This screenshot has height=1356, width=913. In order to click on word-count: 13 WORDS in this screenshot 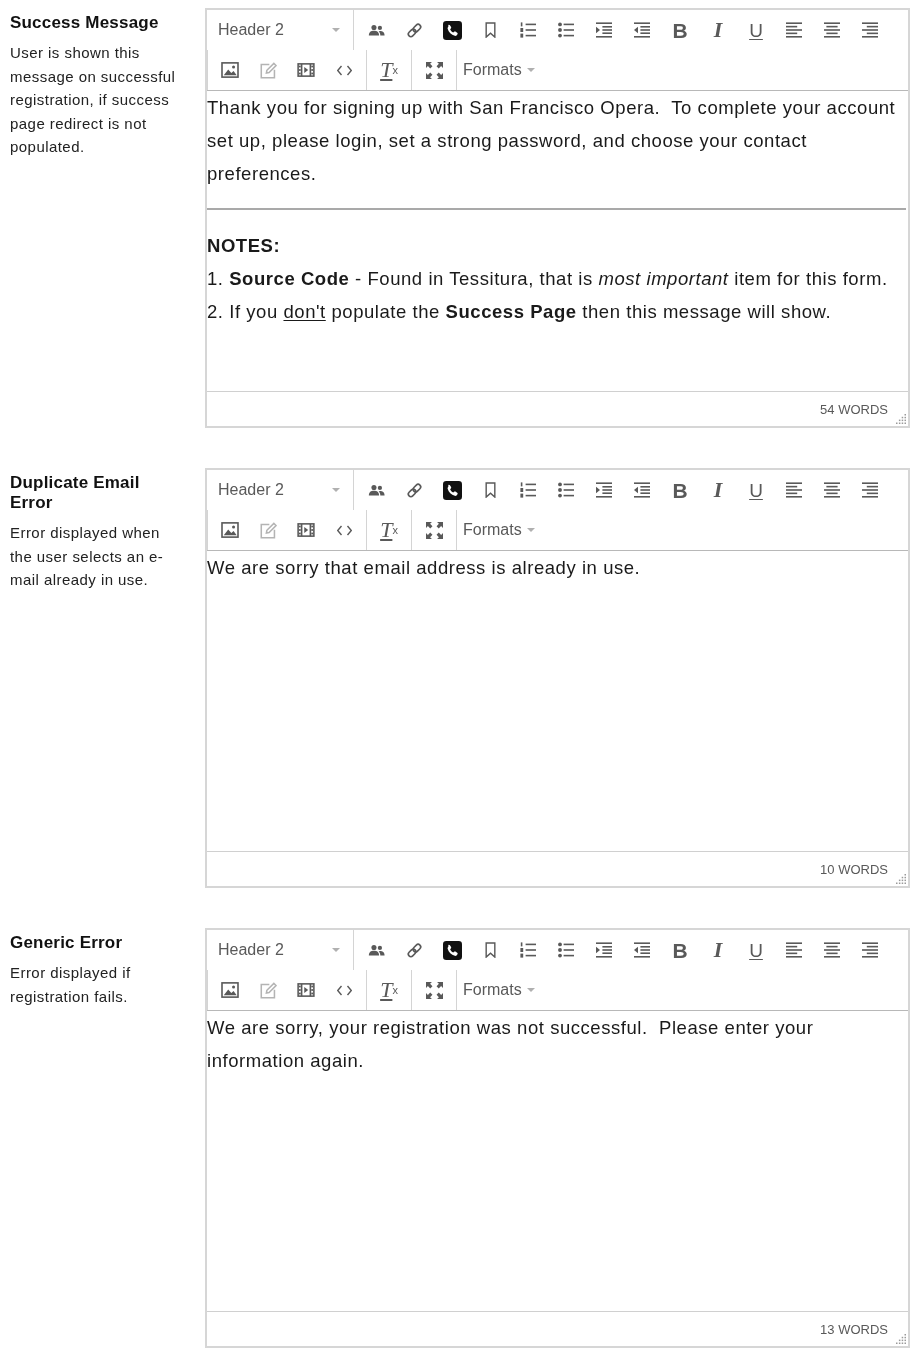, I will do `click(854, 1329)`.